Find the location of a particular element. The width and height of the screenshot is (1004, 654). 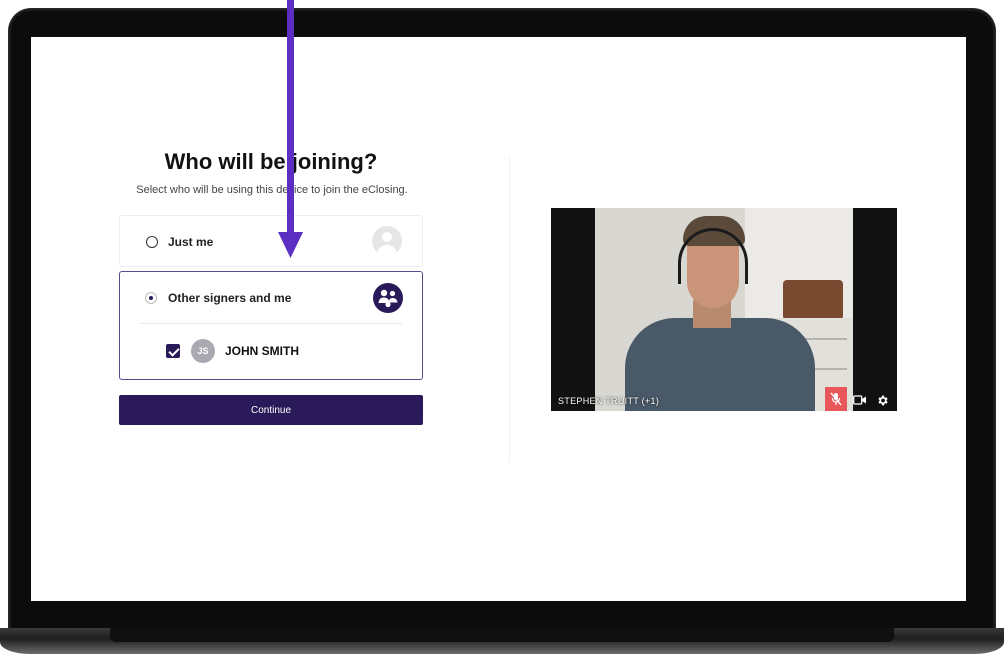

video-feed is located at coordinates (724, 309).